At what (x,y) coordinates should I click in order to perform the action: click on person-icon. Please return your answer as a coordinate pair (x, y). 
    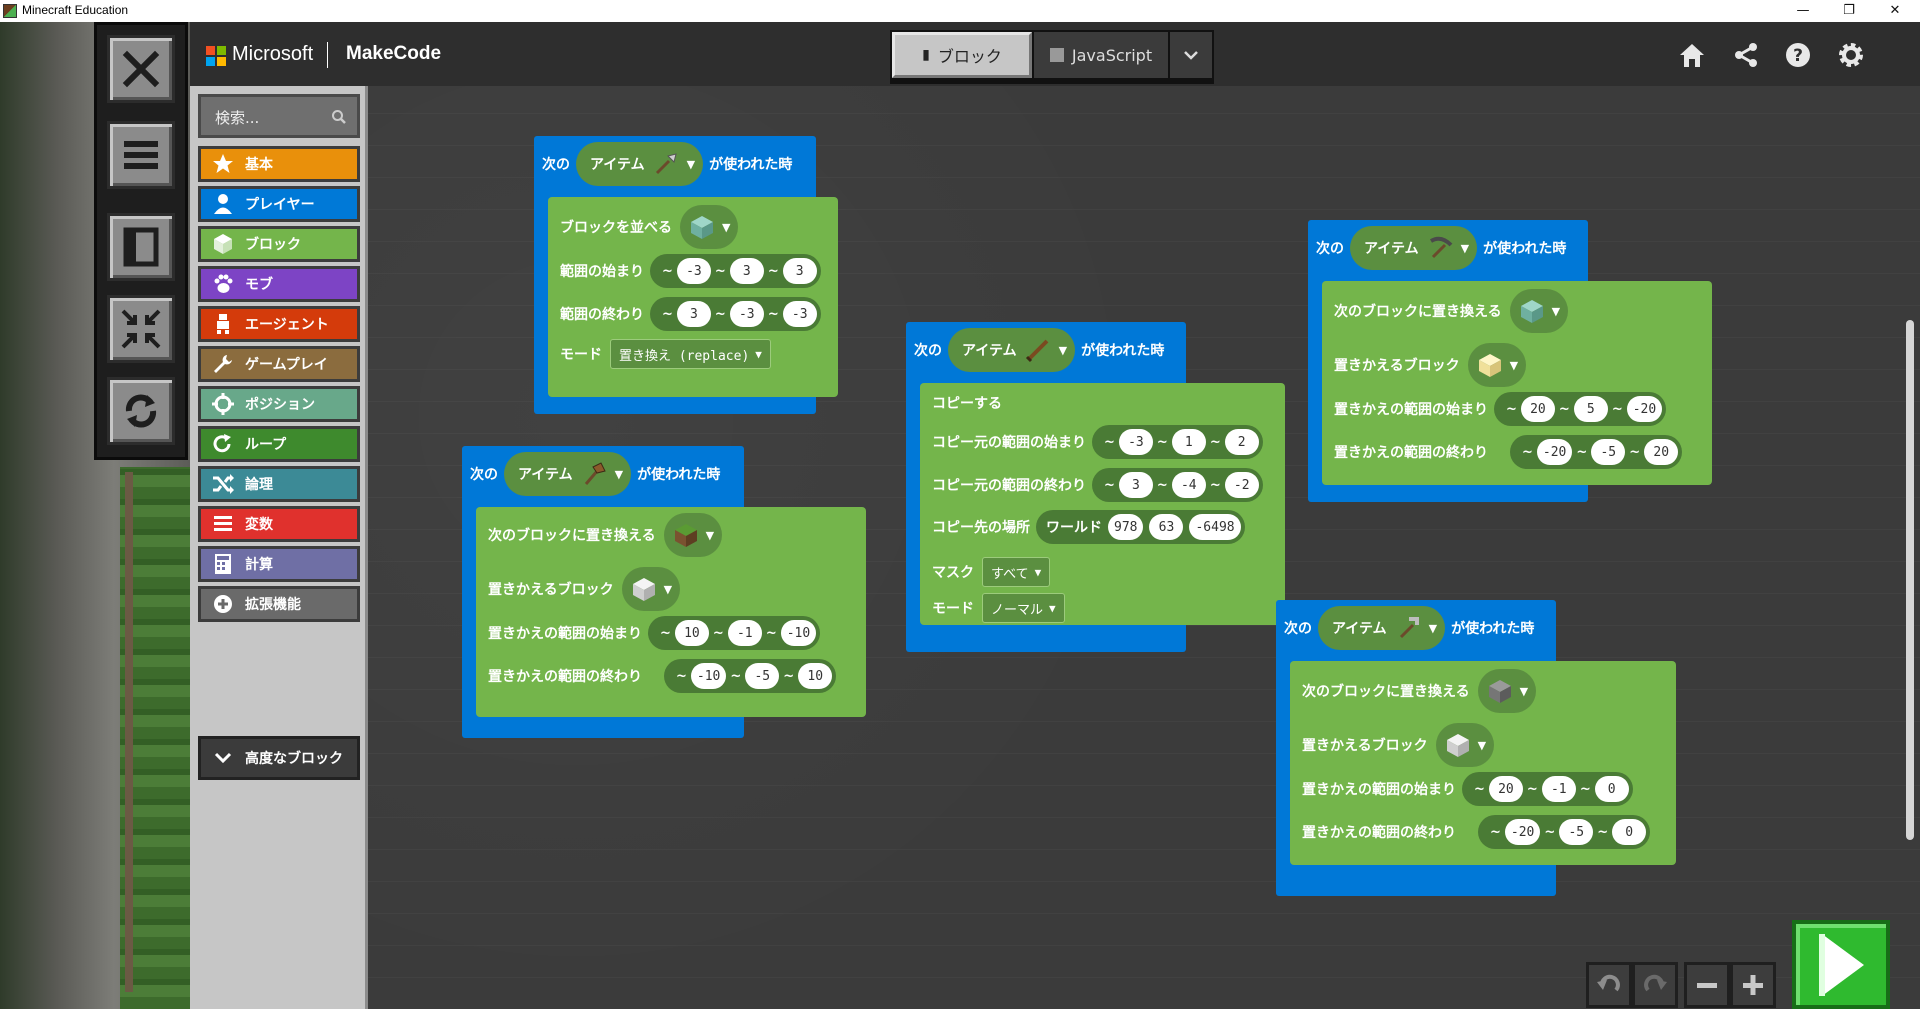
    Looking at the image, I should click on (223, 204).